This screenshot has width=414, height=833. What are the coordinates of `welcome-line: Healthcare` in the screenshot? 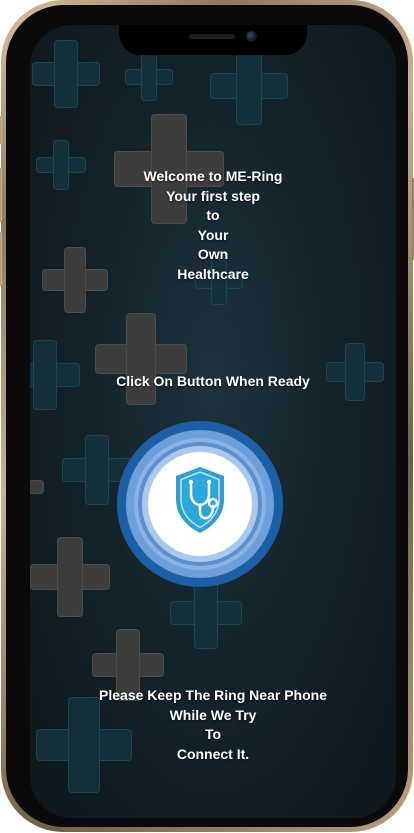 It's located at (213, 273).